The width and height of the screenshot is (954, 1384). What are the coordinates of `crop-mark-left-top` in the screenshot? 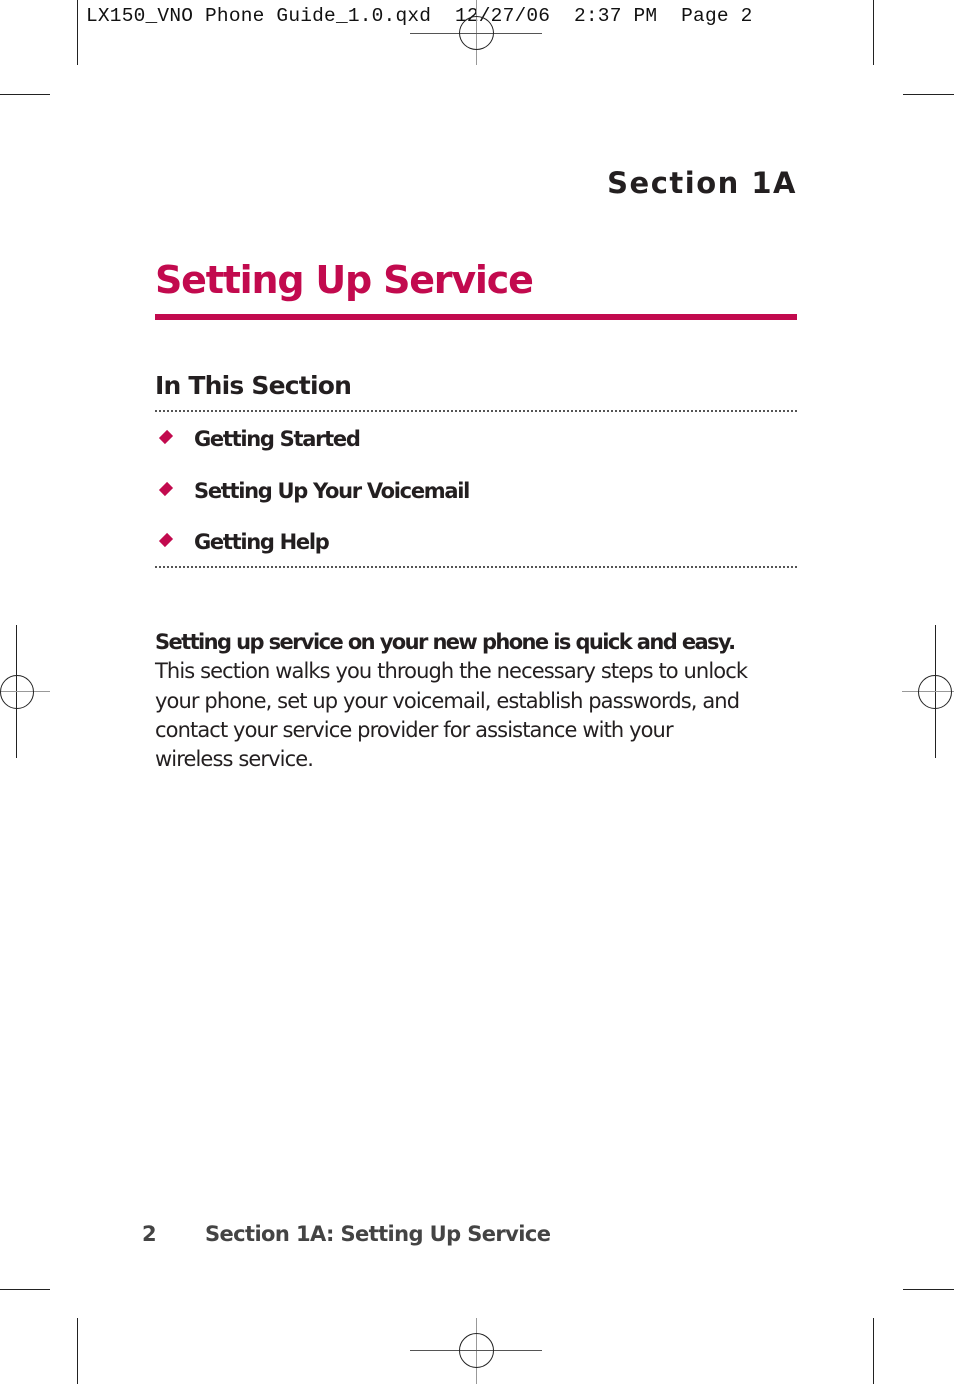 It's located at (25, 94).